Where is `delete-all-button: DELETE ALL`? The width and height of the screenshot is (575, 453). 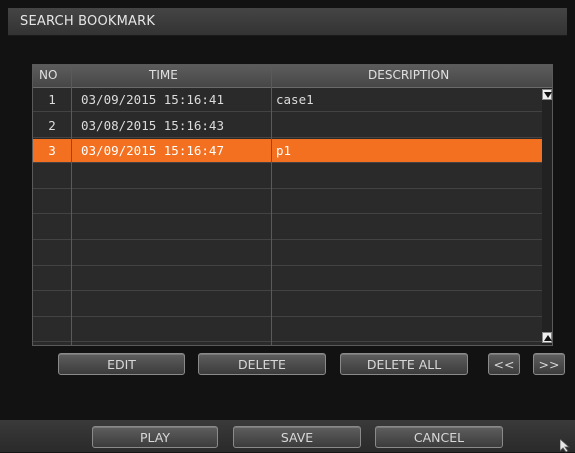
delete-all-button: DELETE ALL is located at coordinates (404, 364).